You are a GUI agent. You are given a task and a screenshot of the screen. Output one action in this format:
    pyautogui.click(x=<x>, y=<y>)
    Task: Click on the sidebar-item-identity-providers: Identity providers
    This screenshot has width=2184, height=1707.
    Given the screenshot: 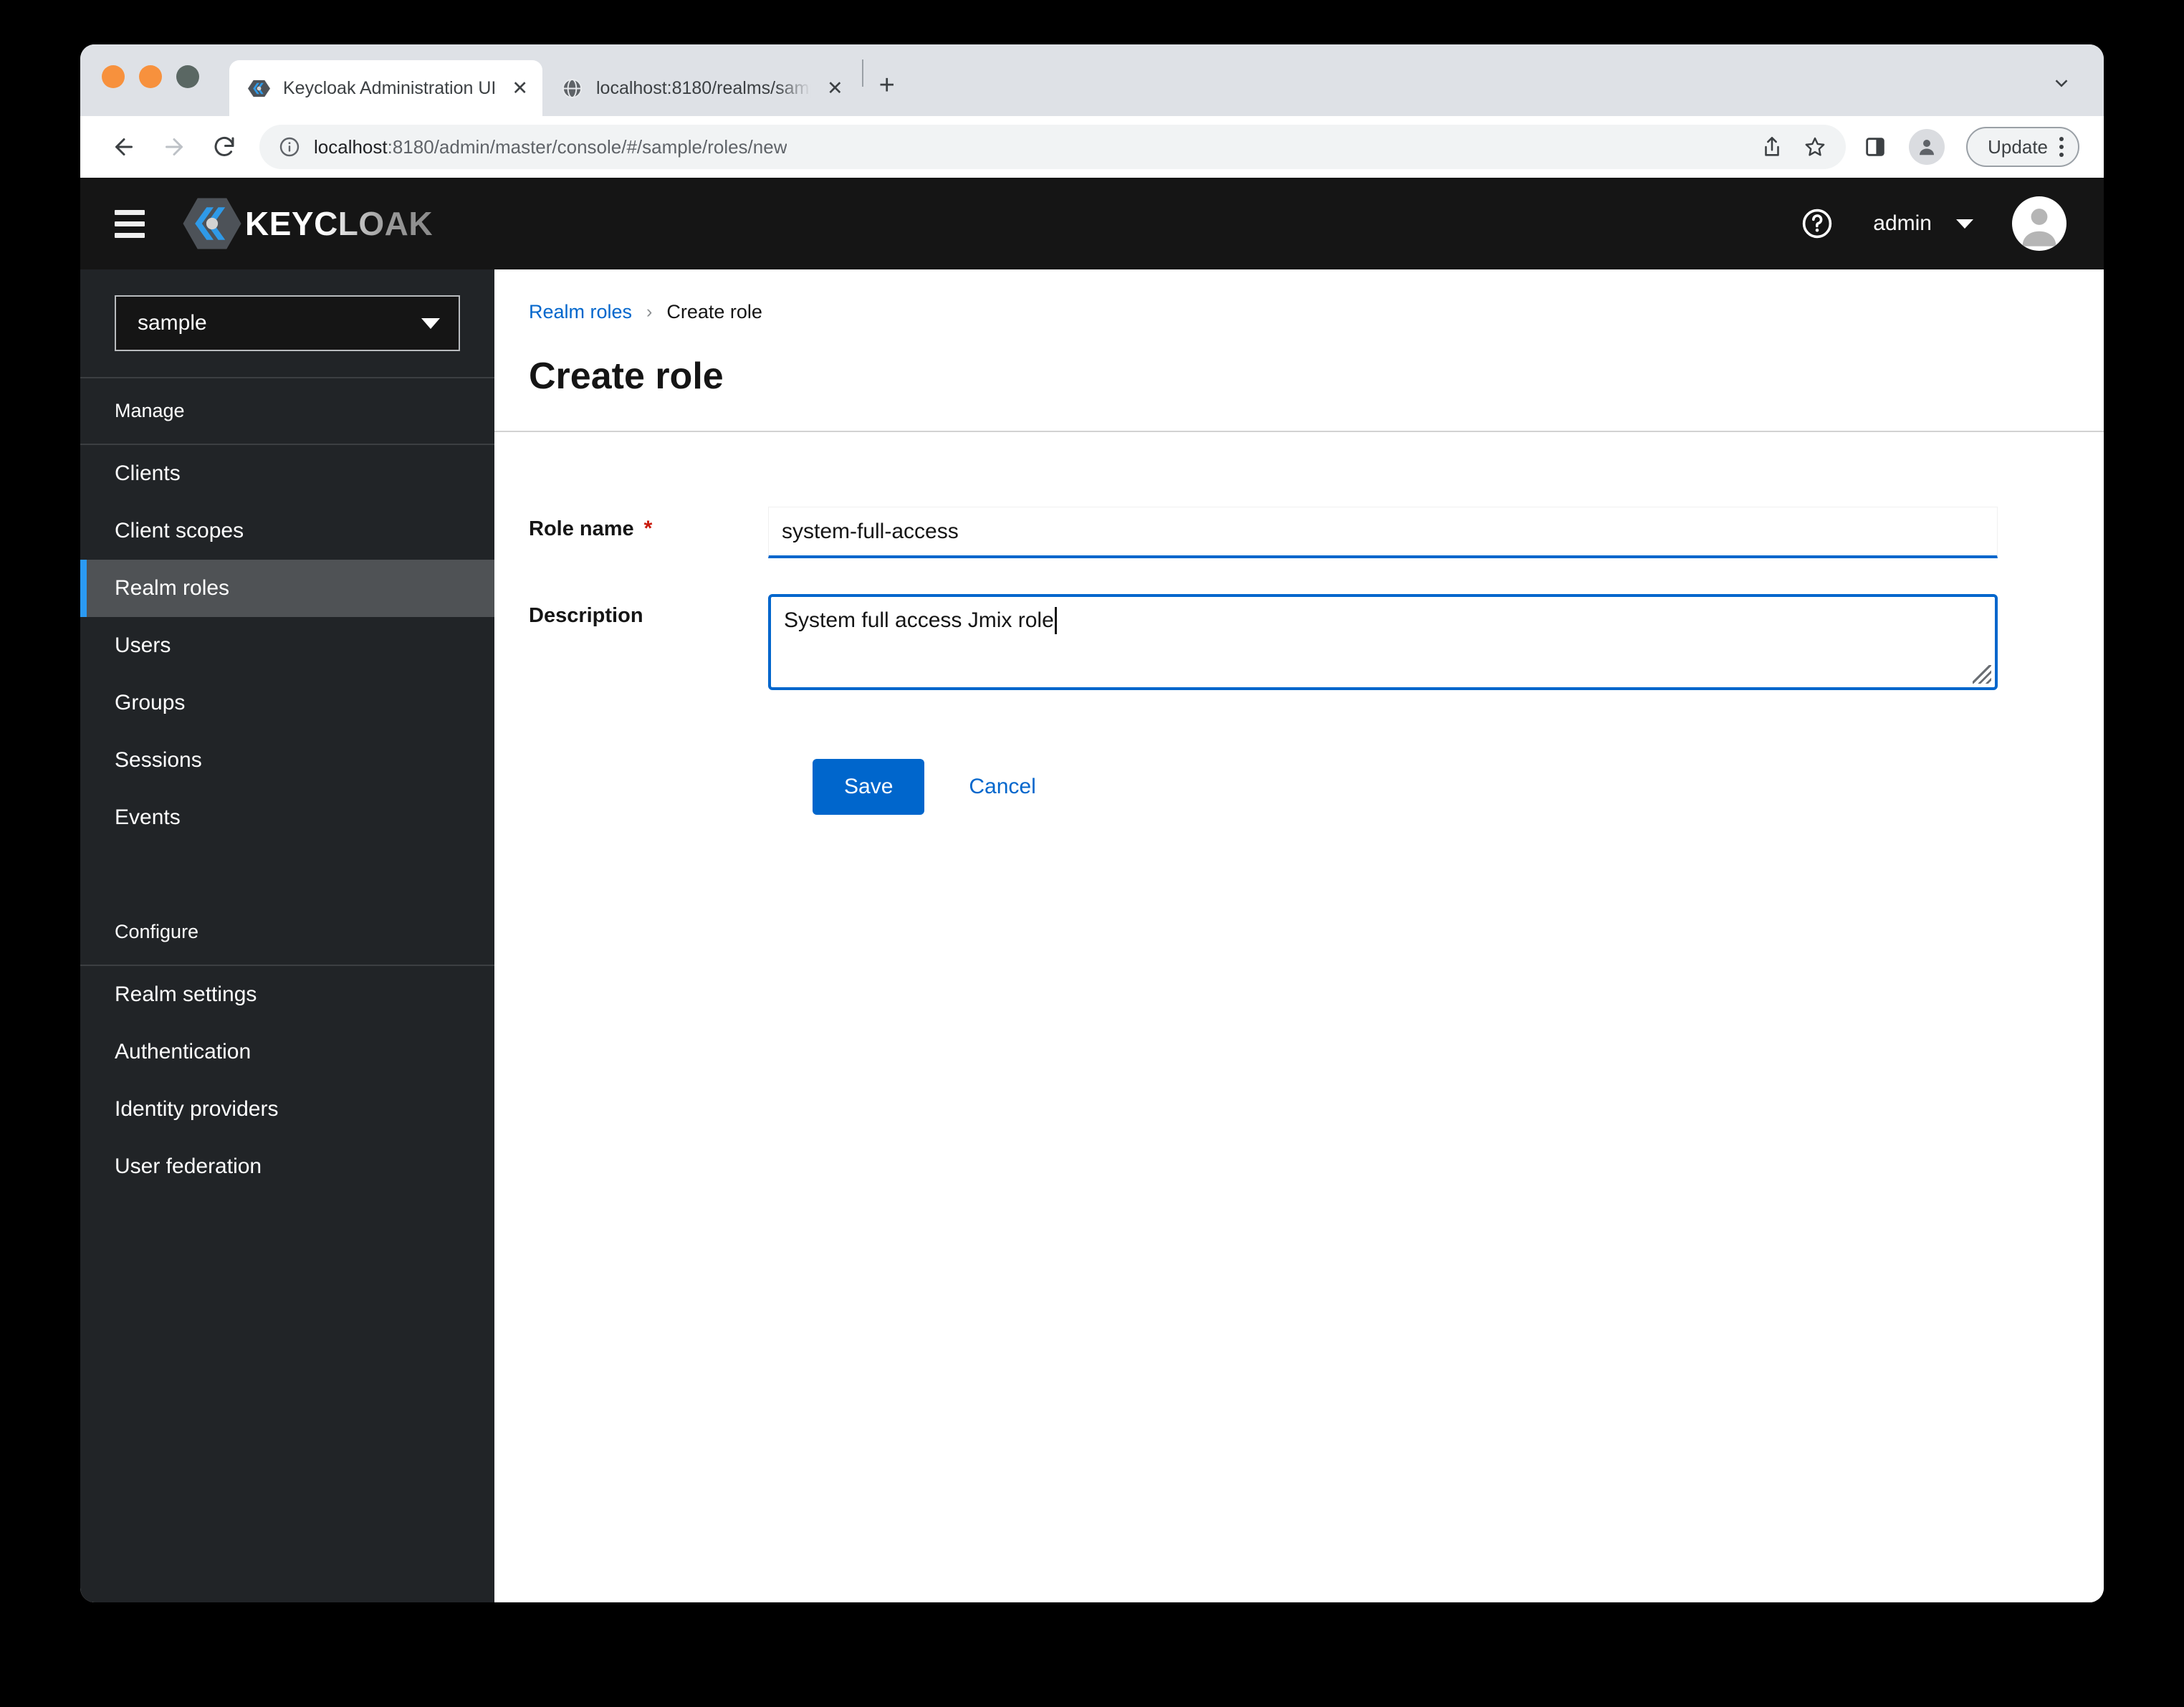 What is the action you would take?
    pyautogui.click(x=287, y=1109)
    